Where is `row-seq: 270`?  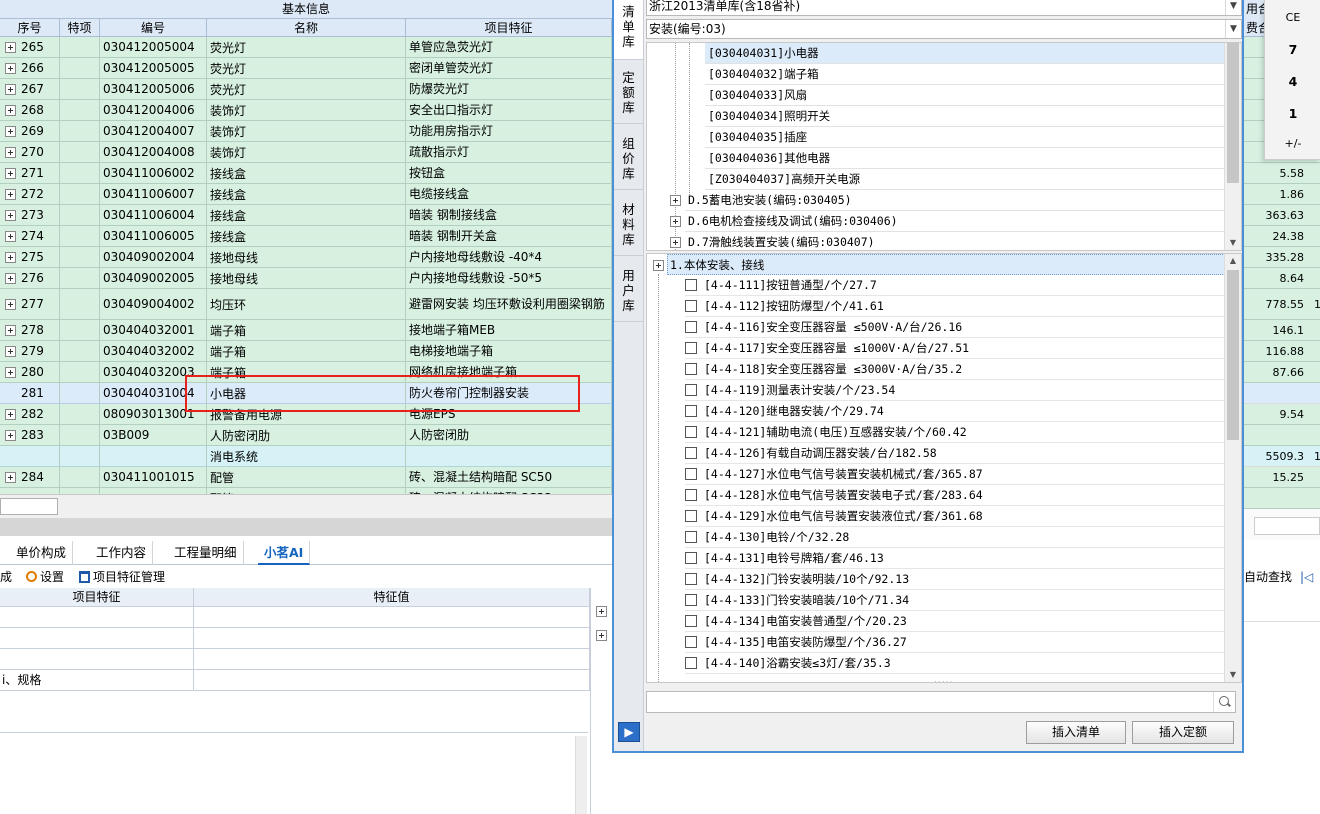
row-seq: 270 is located at coordinates (30, 152).